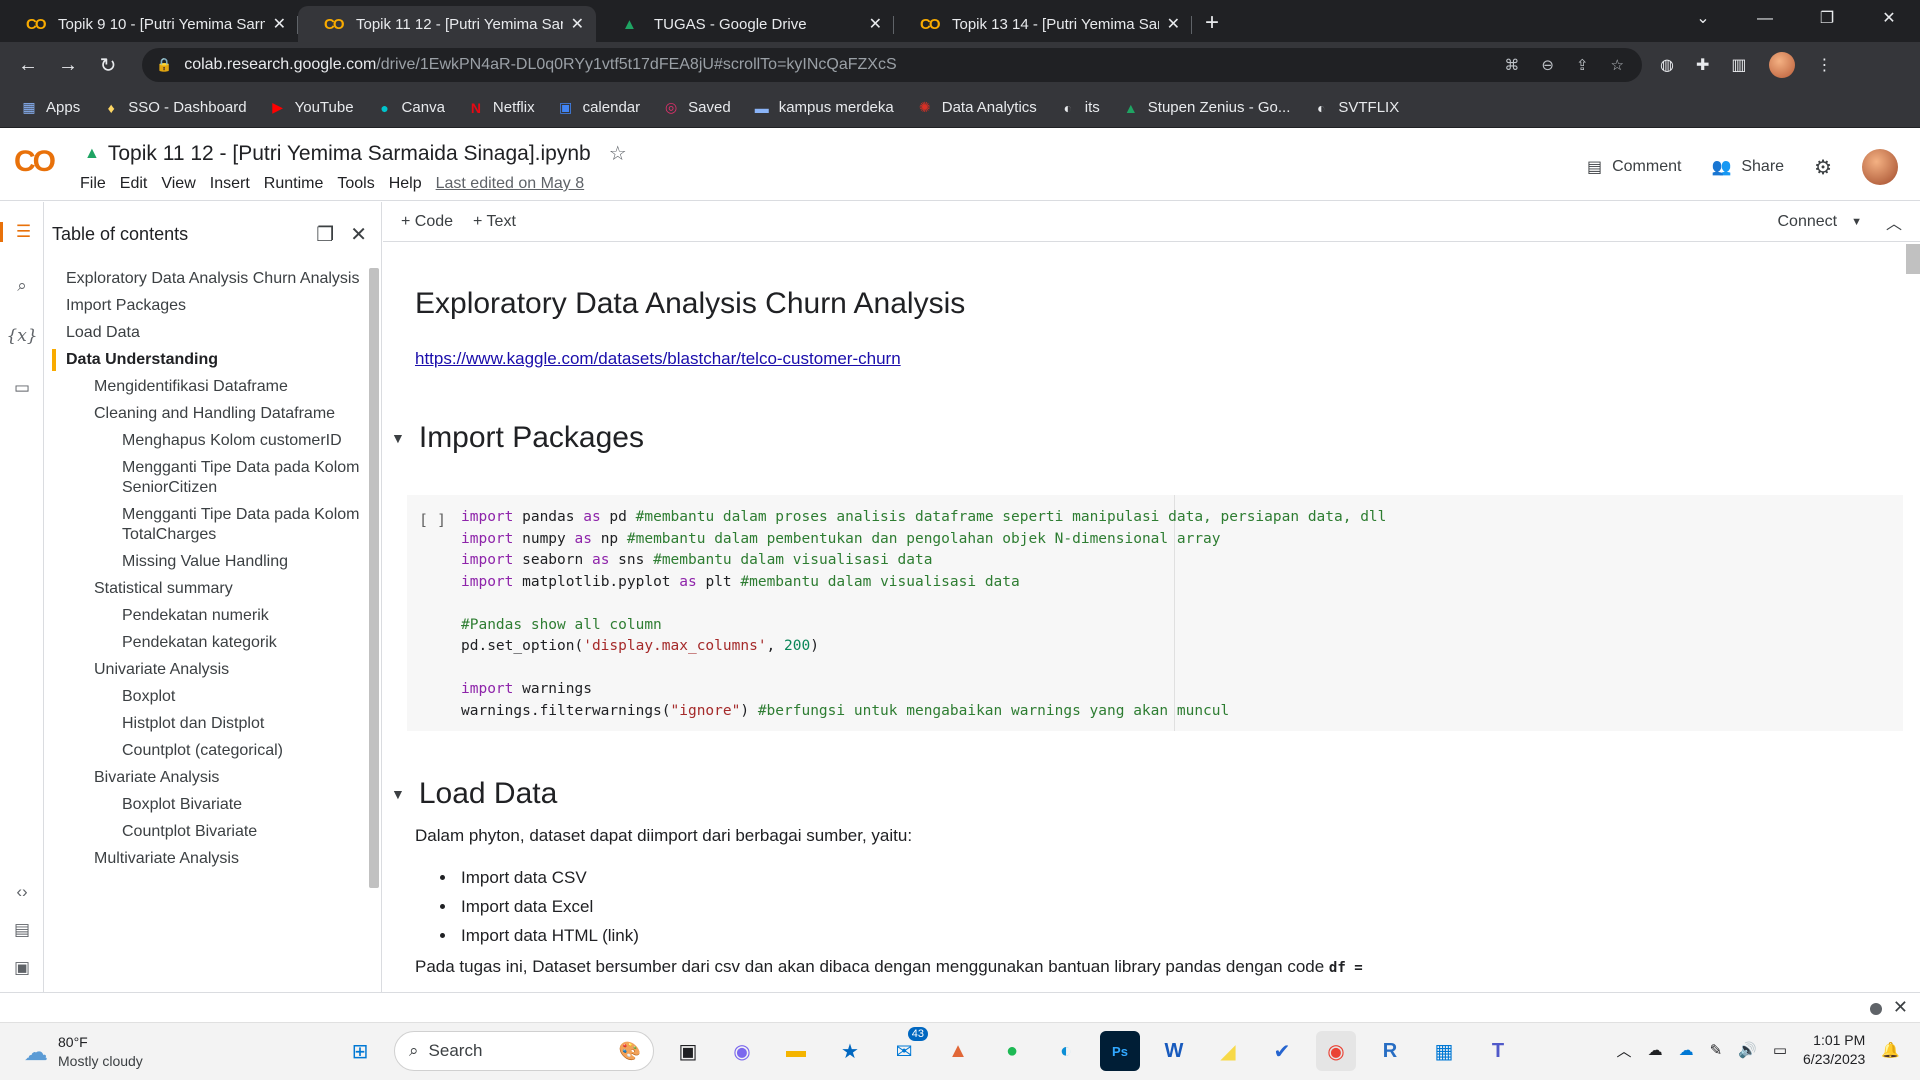  I want to click on colab-logo: CO, so click(35, 162).